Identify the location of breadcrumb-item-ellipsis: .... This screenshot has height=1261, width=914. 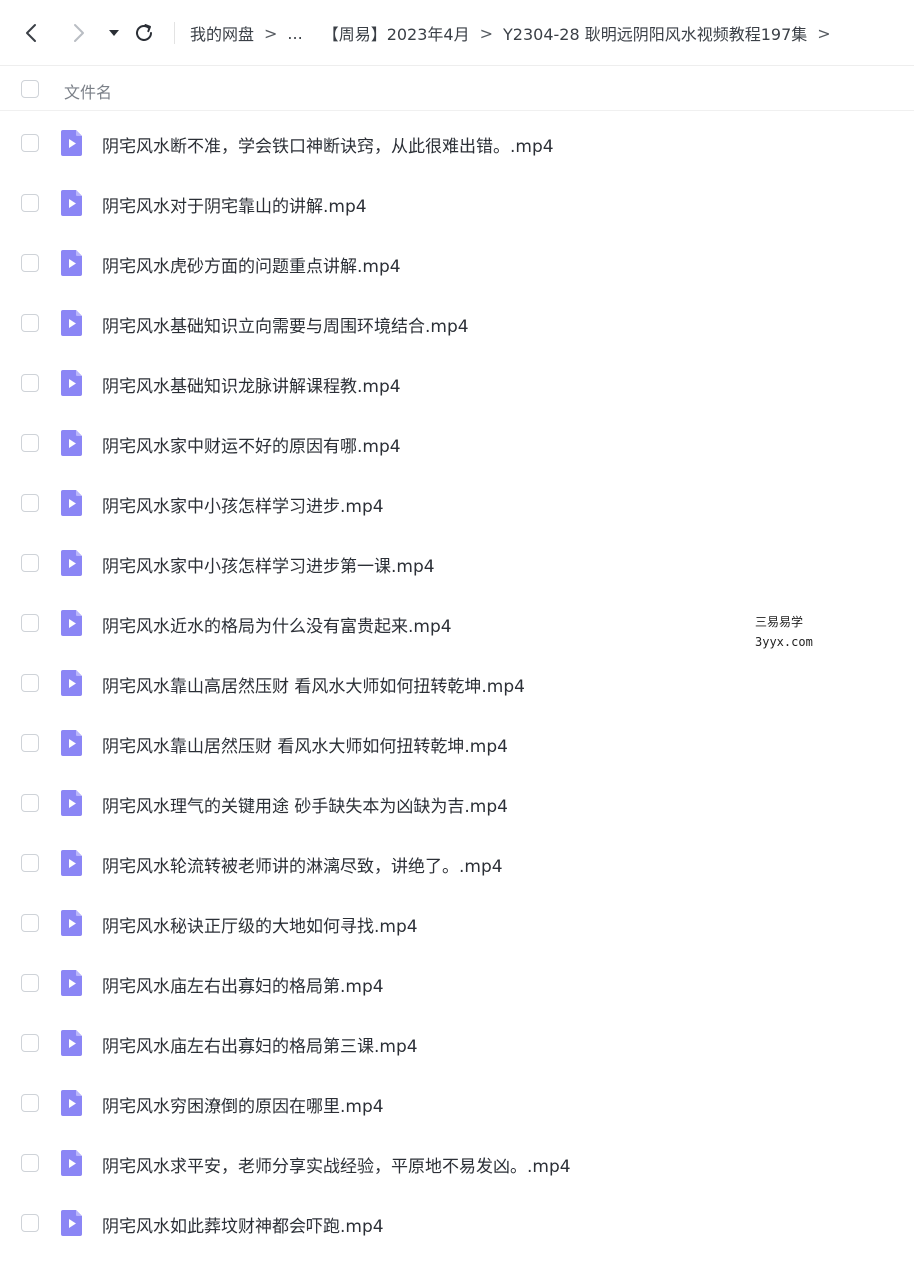
(294, 33).